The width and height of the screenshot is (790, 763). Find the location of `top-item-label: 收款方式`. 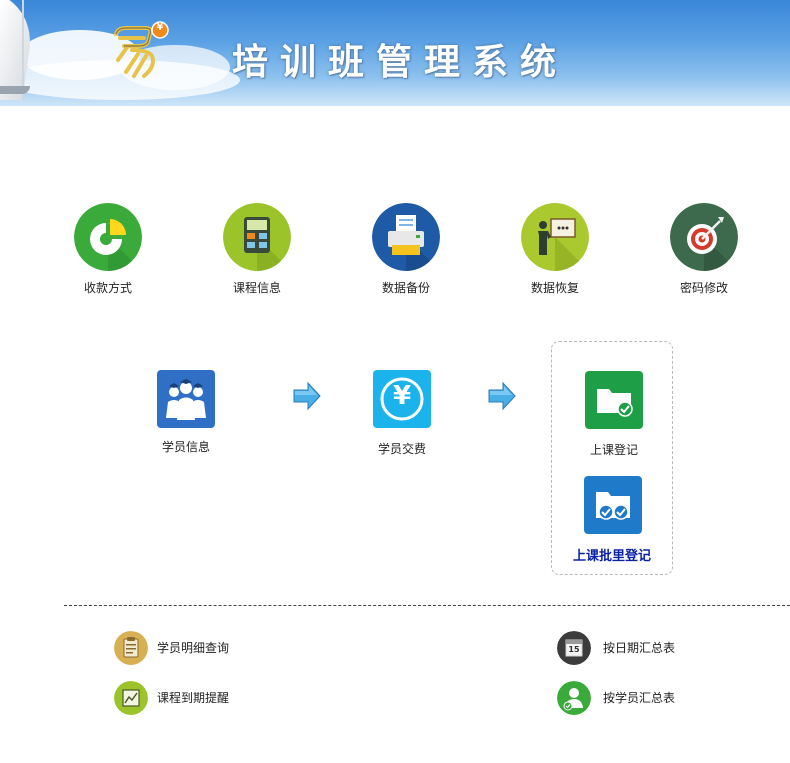

top-item-label: 收款方式 is located at coordinates (108, 287).